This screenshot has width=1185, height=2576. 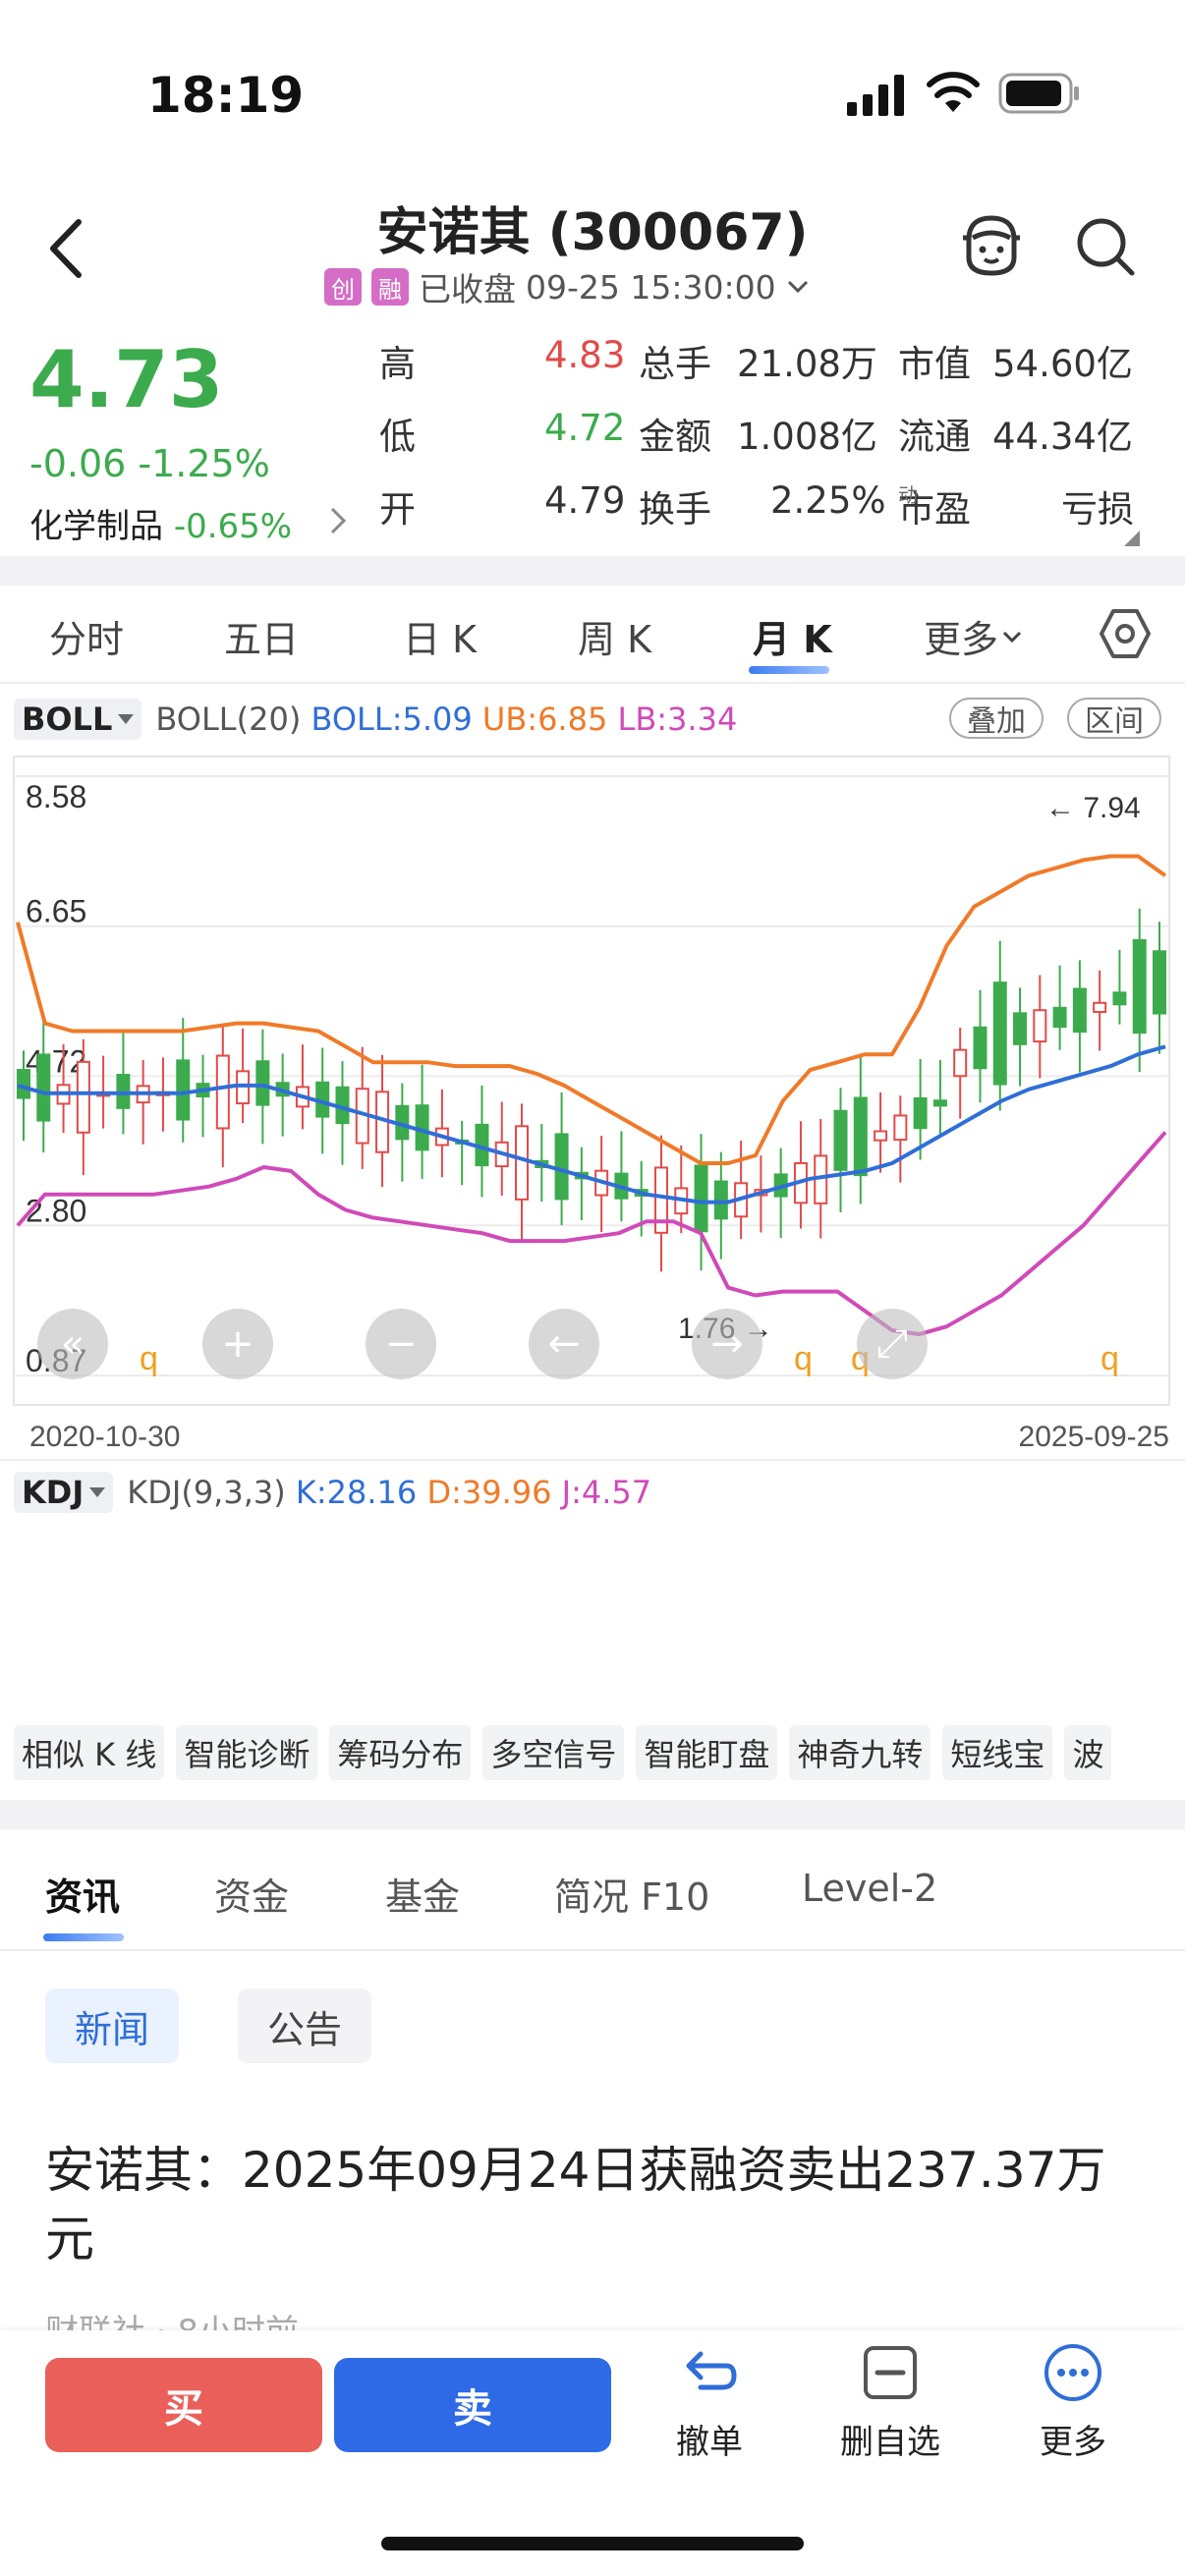 What do you see at coordinates (710, 2402) in the screenshot?
I see `cancel-order-button: 撤单` at bounding box center [710, 2402].